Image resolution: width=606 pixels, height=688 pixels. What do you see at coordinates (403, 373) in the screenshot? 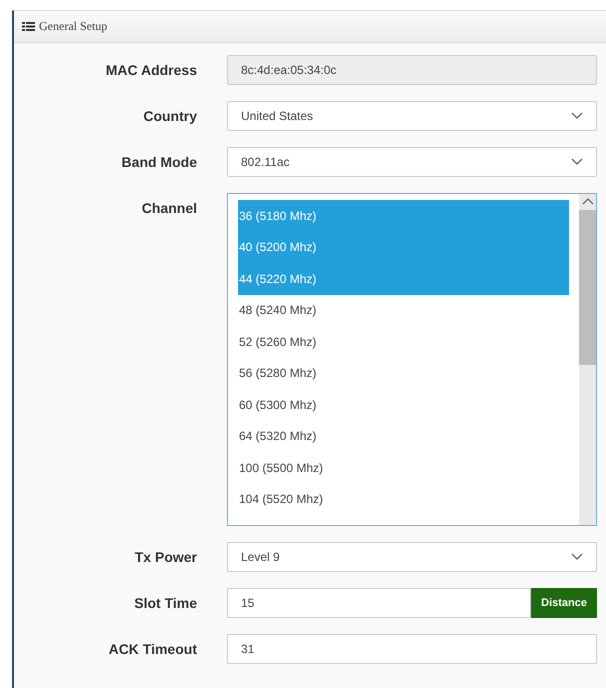
I see `list-option: 56 (5280 Mhz)` at bounding box center [403, 373].